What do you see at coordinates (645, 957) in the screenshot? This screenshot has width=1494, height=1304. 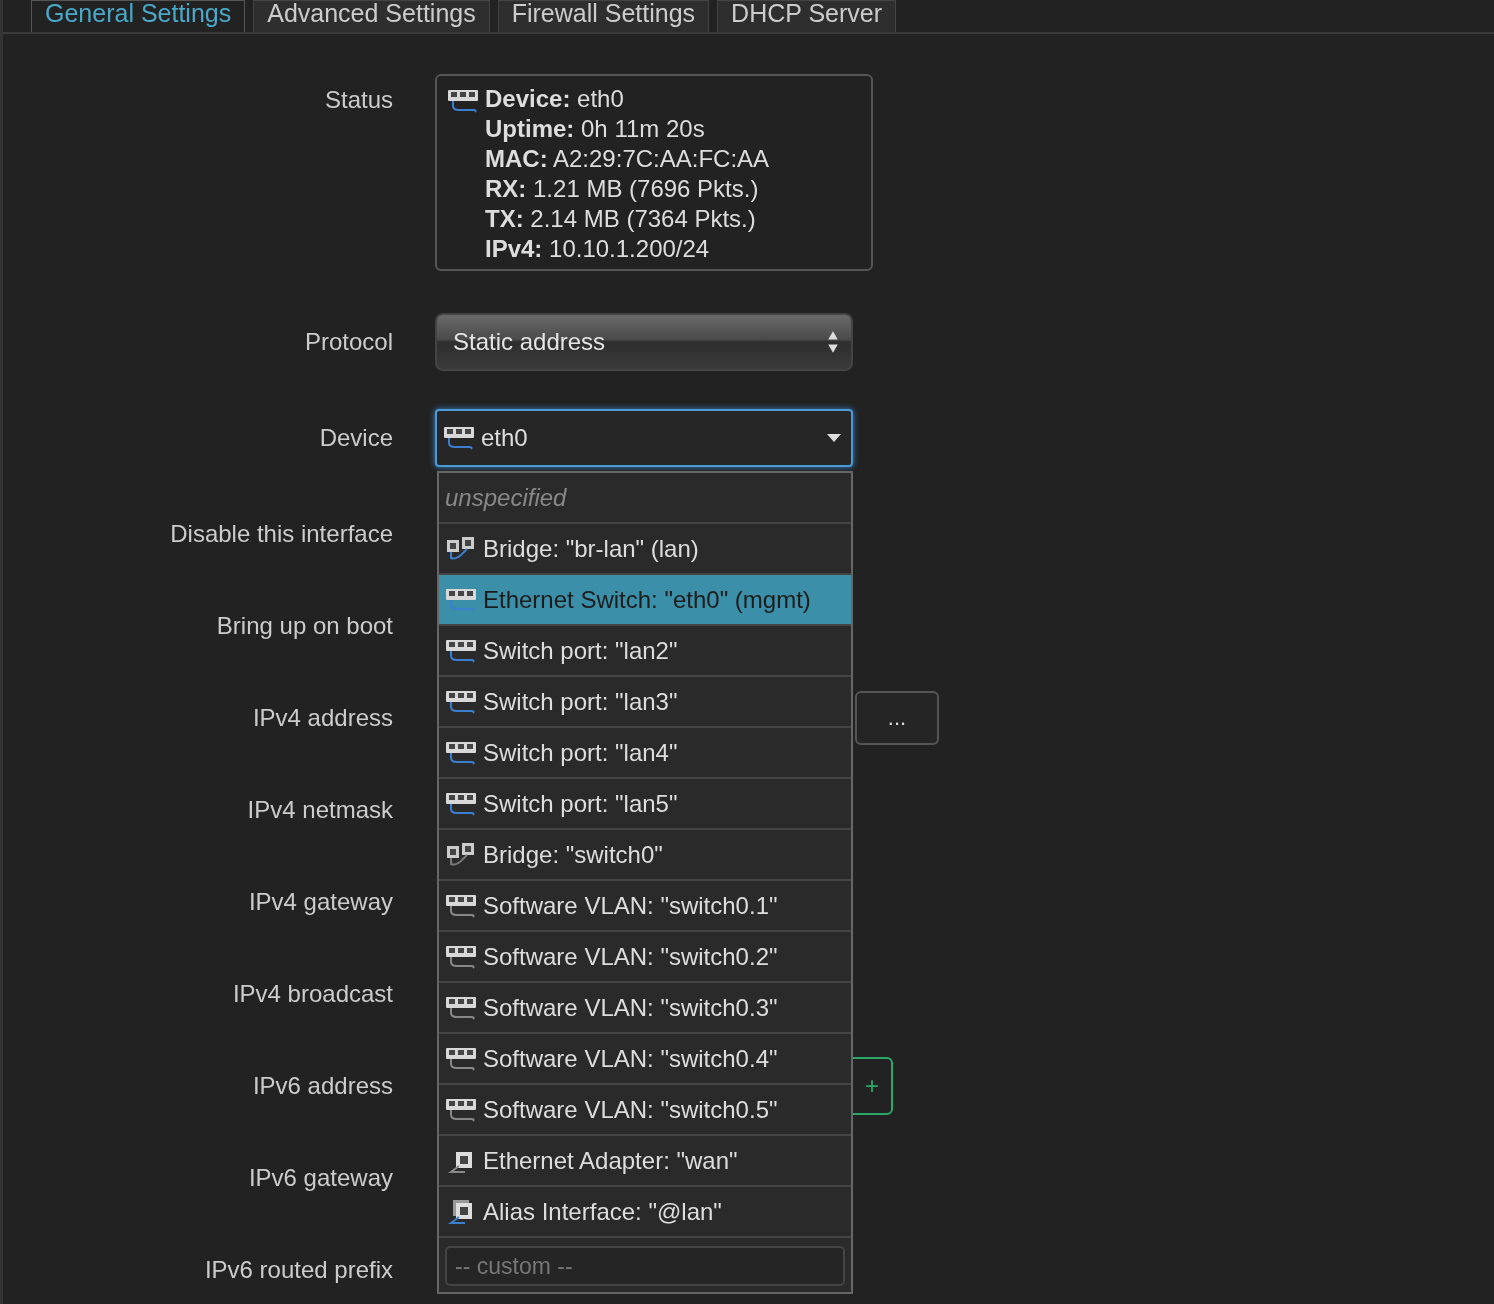 I see `dropdown-option: Software VLAN: "switch0.2"` at bounding box center [645, 957].